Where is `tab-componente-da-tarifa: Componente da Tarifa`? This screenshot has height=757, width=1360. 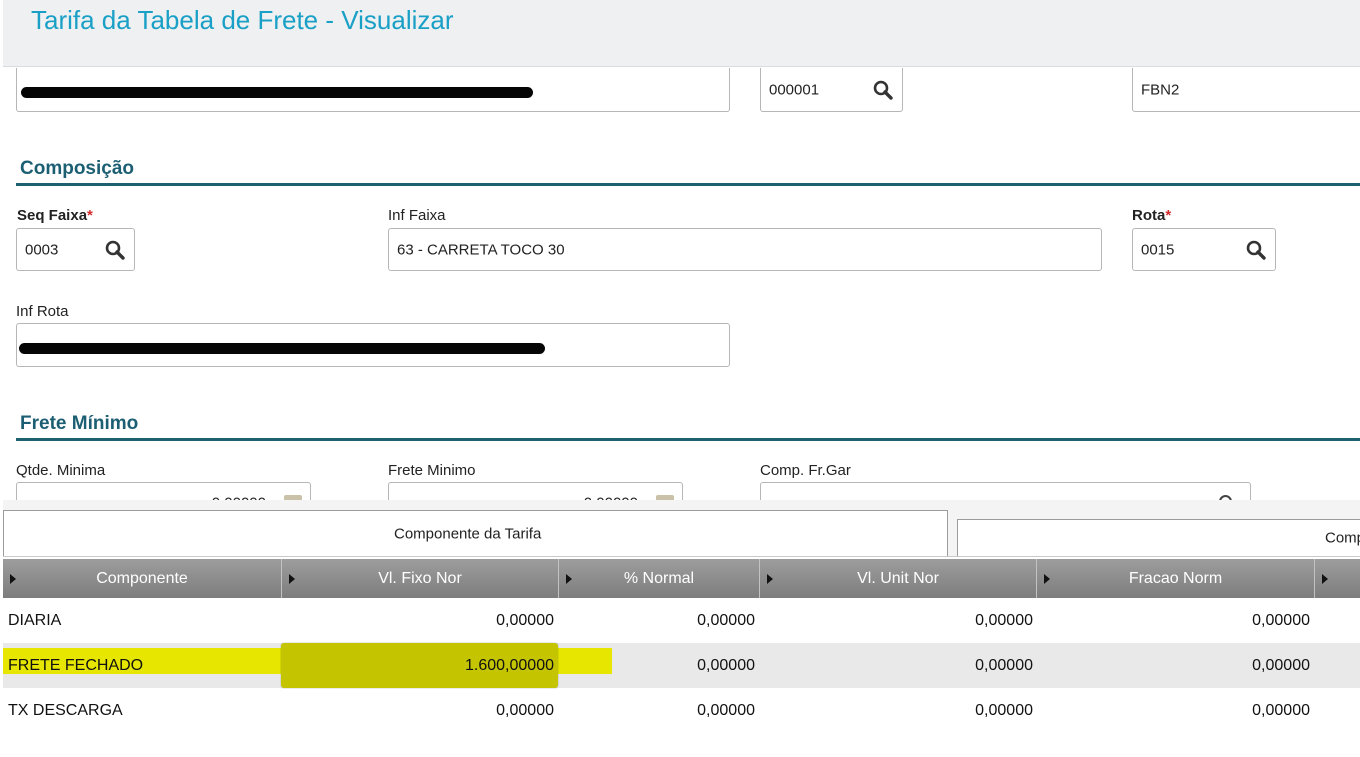 tab-componente-da-tarifa: Componente da Tarifa is located at coordinates (475, 533).